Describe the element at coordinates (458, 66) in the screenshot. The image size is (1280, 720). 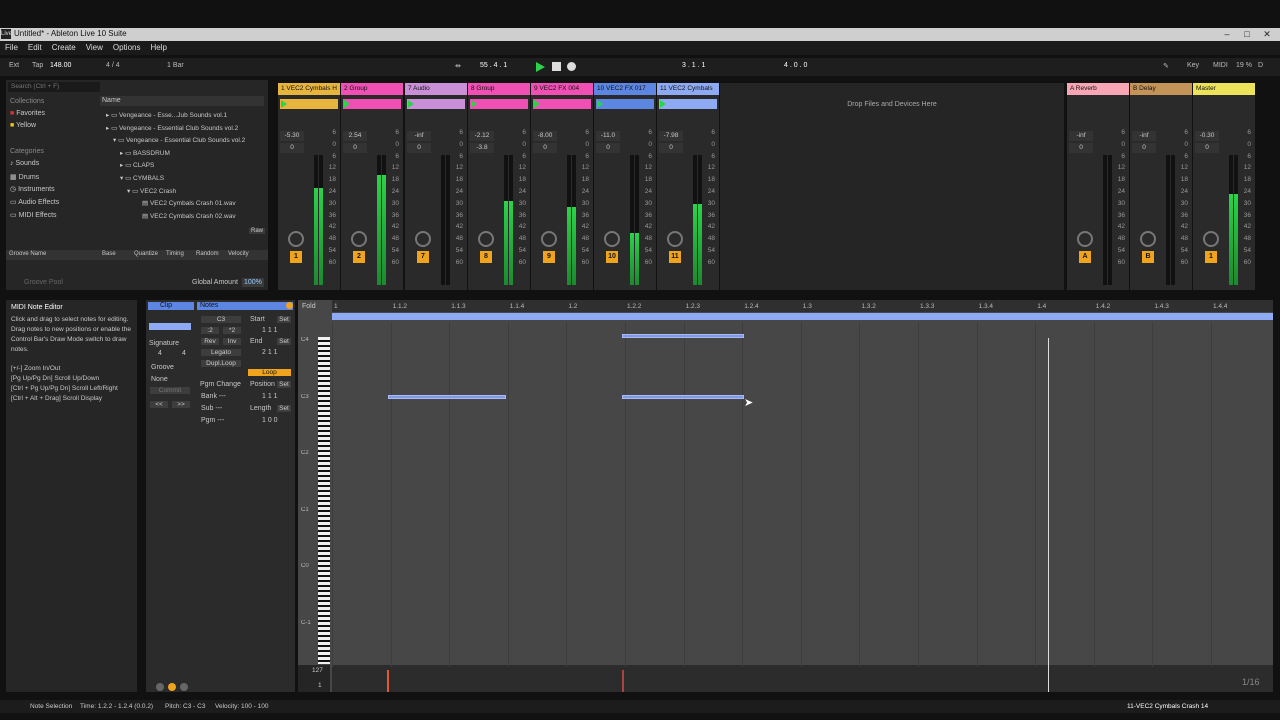
I see `follow-icon: ⇹` at that location.